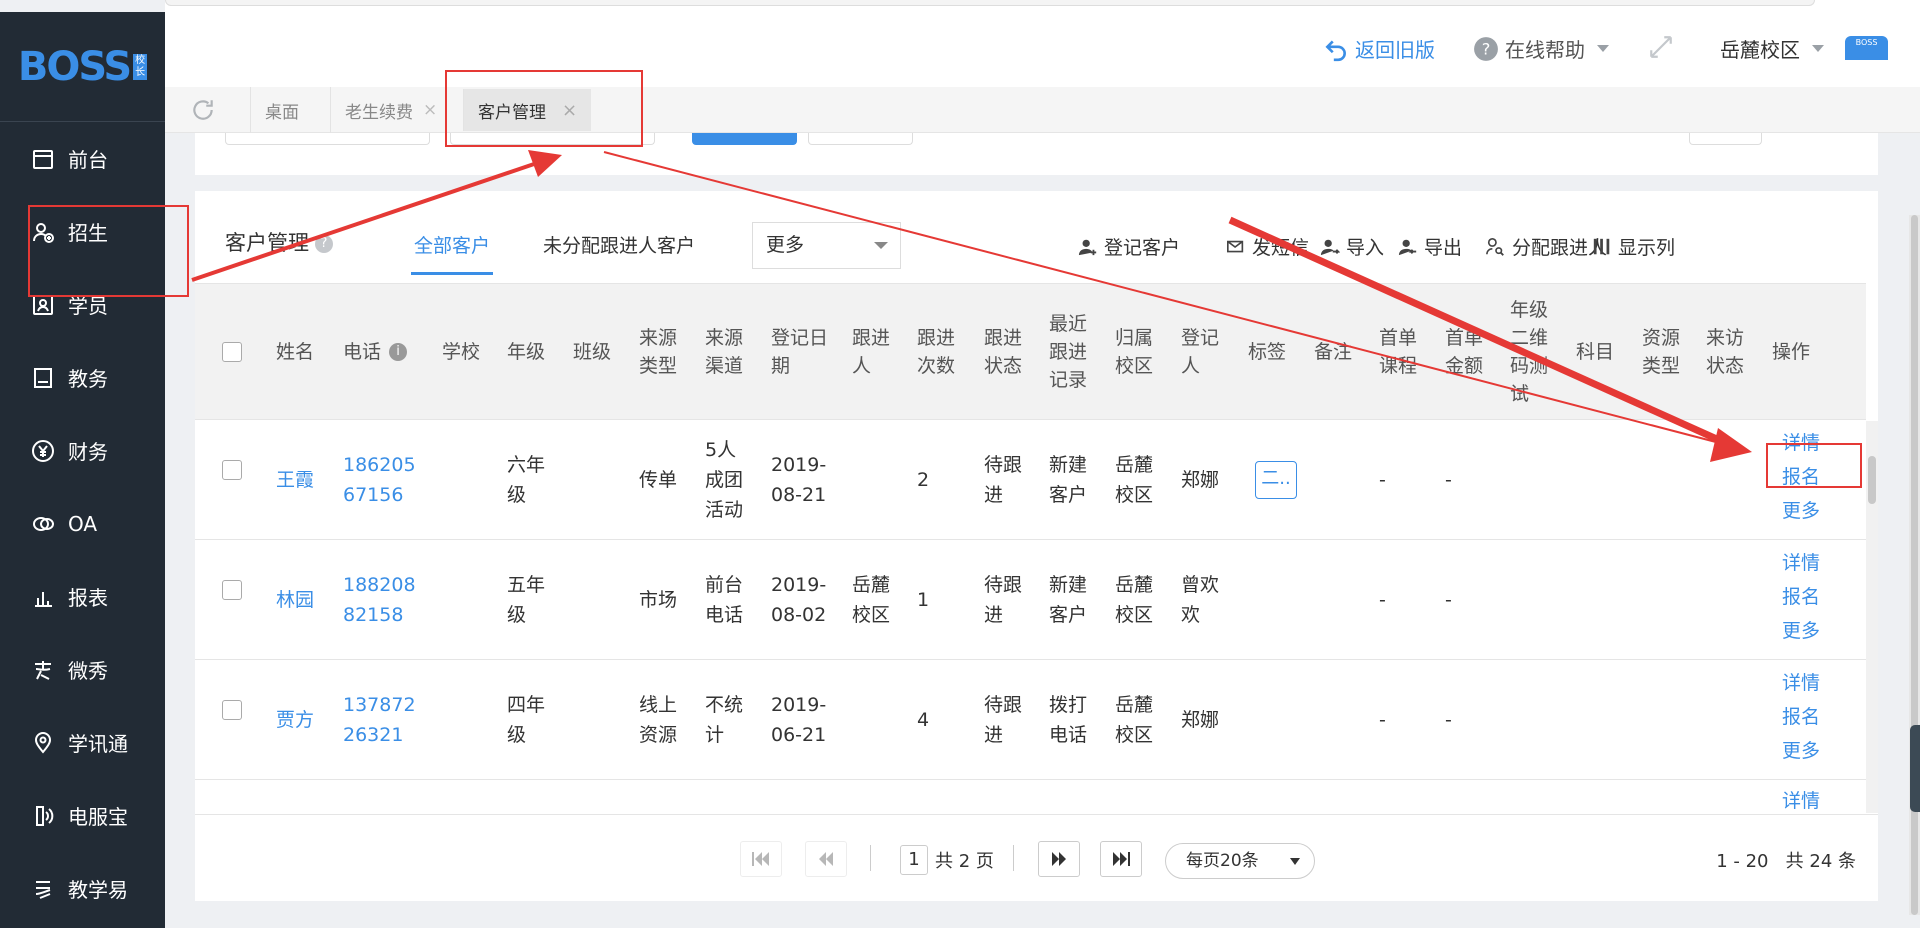  Describe the element at coordinates (1541, 48) in the screenshot. I see `online-help-menu: ? 在线帮助` at that location.